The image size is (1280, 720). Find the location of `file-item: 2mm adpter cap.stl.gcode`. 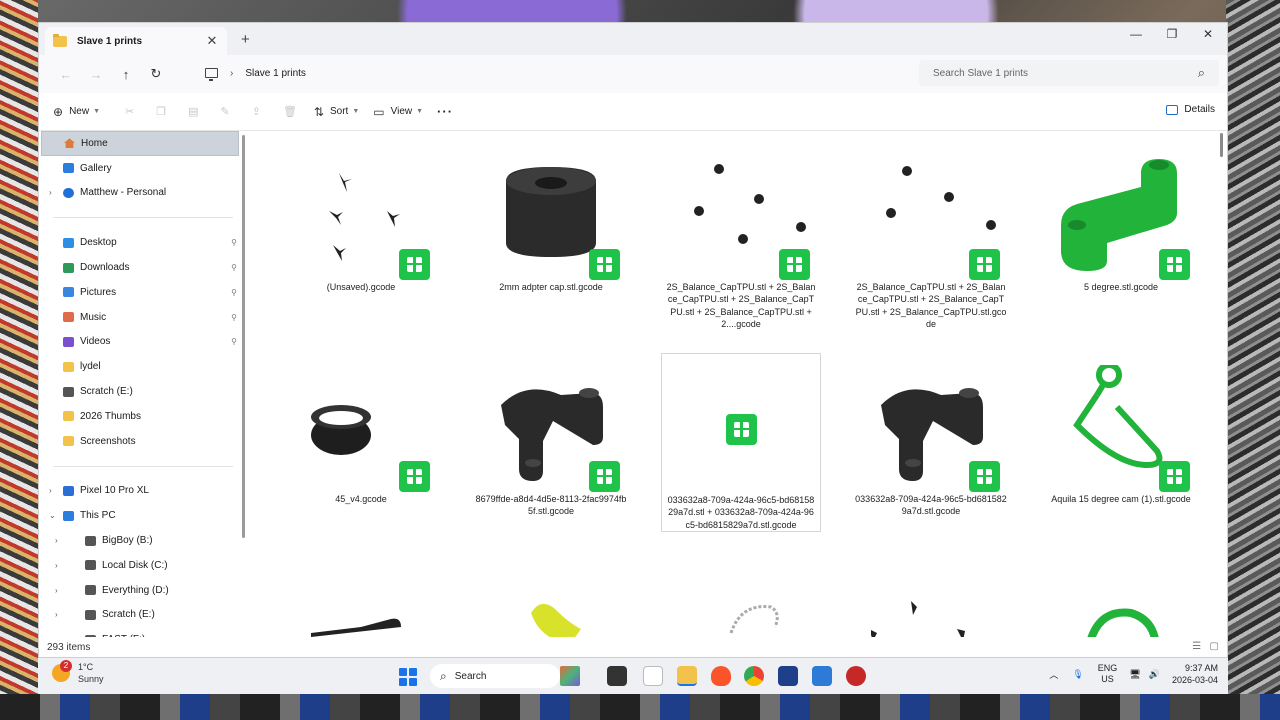

file-item: 2mm adpter cap.stl.gcode is located at coordinates (551, 223).